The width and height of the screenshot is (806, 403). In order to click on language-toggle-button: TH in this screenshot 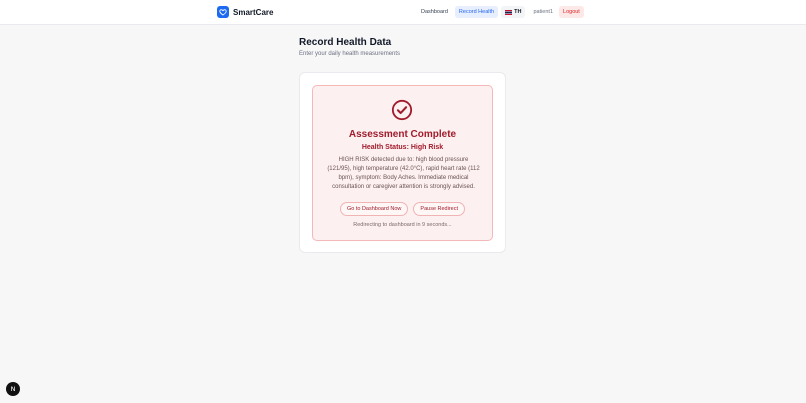, I will do `click(513, 12)`.